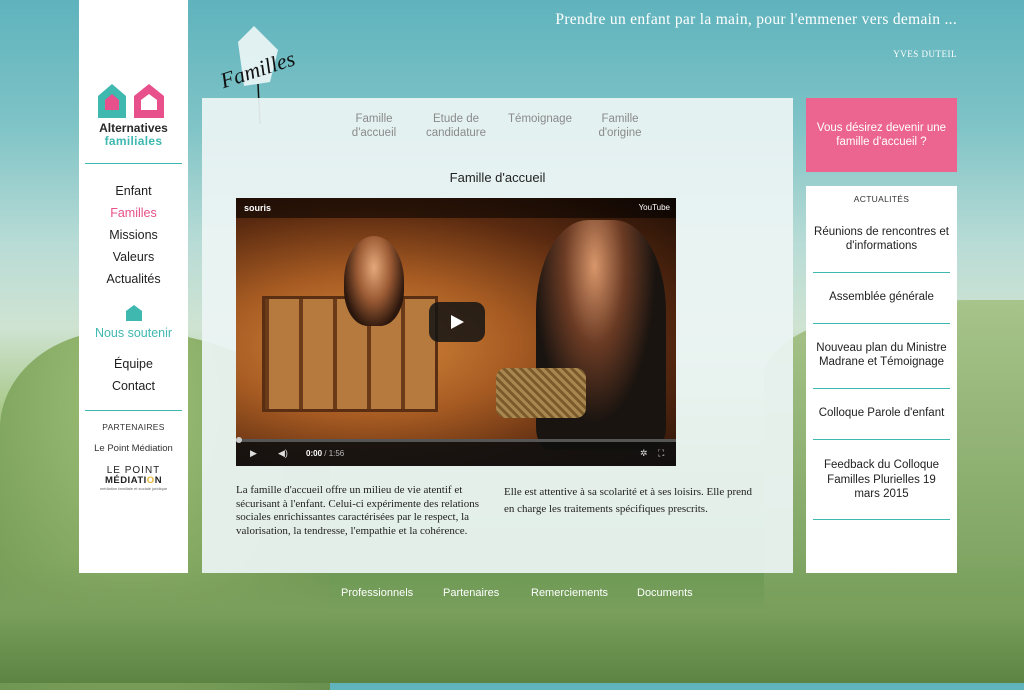  What do you see at coordinates (654, 207) in the screenshot?
I see `youtube-logo: YouTube` at bounding box center [654, 207].